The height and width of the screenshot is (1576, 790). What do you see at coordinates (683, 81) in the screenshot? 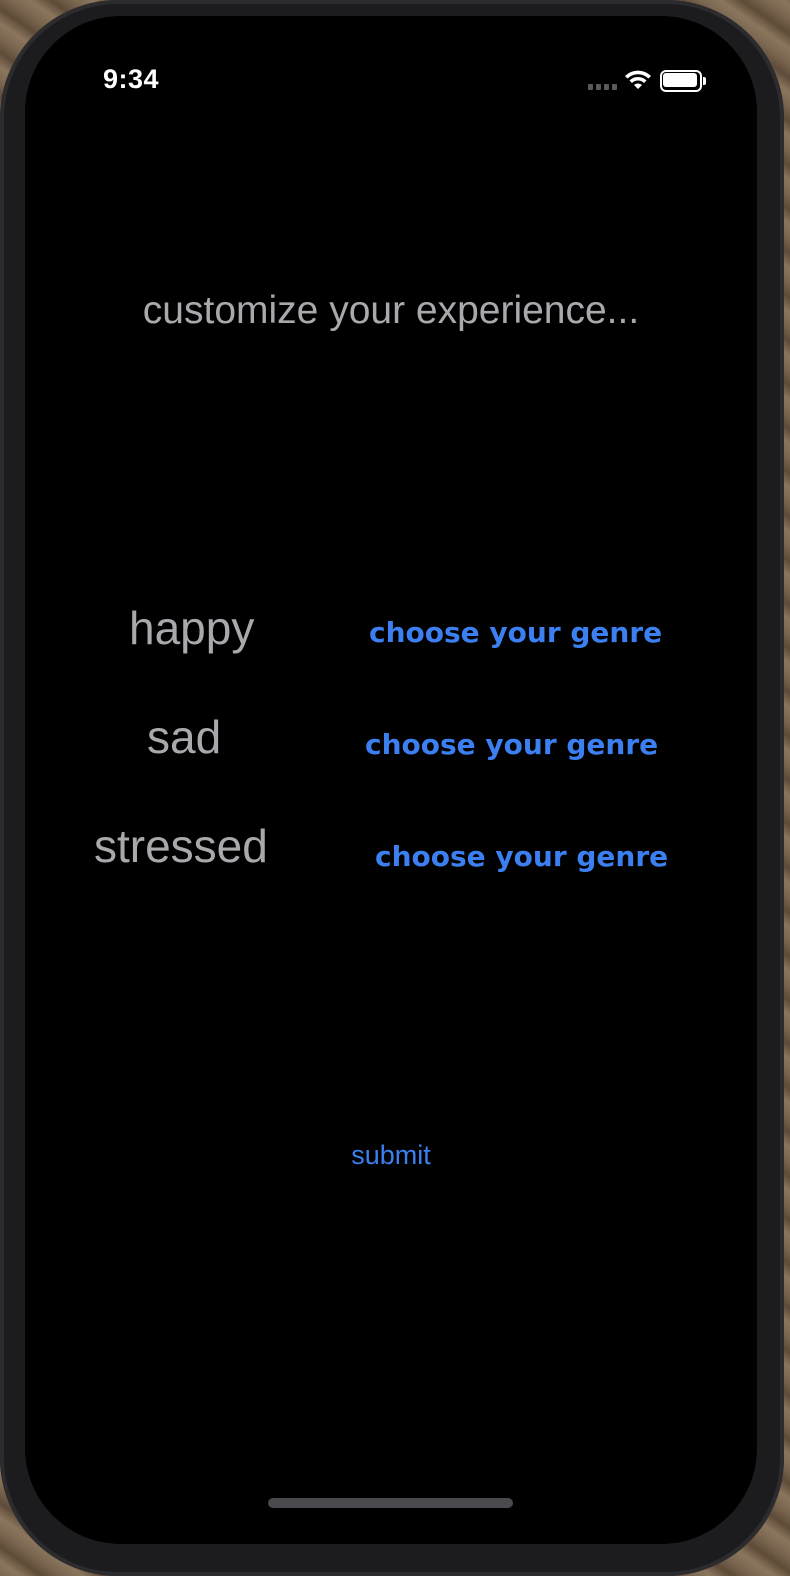
I see `battery-icon` at bounding box center [683, 81].